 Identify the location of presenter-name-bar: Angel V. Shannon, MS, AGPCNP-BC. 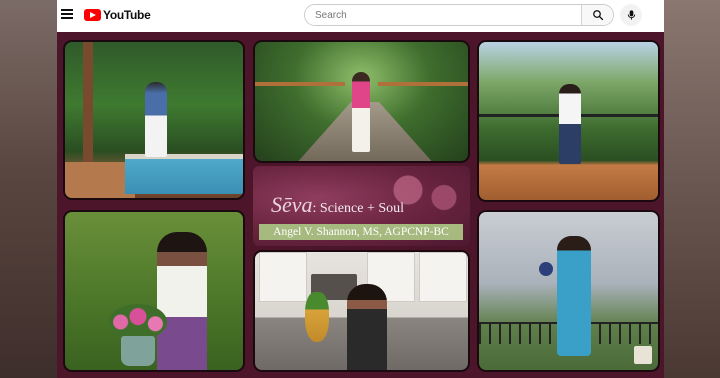
(361, 232).